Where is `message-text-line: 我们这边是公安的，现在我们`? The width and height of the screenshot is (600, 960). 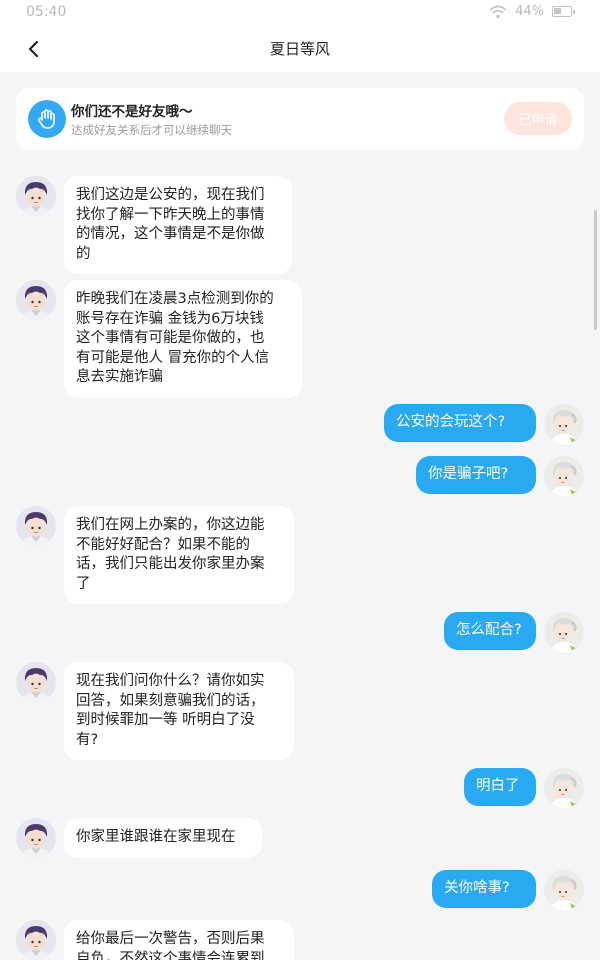 message-text-line: 我们这边是公安的，现在我们 is located at coordinates (170, 195).